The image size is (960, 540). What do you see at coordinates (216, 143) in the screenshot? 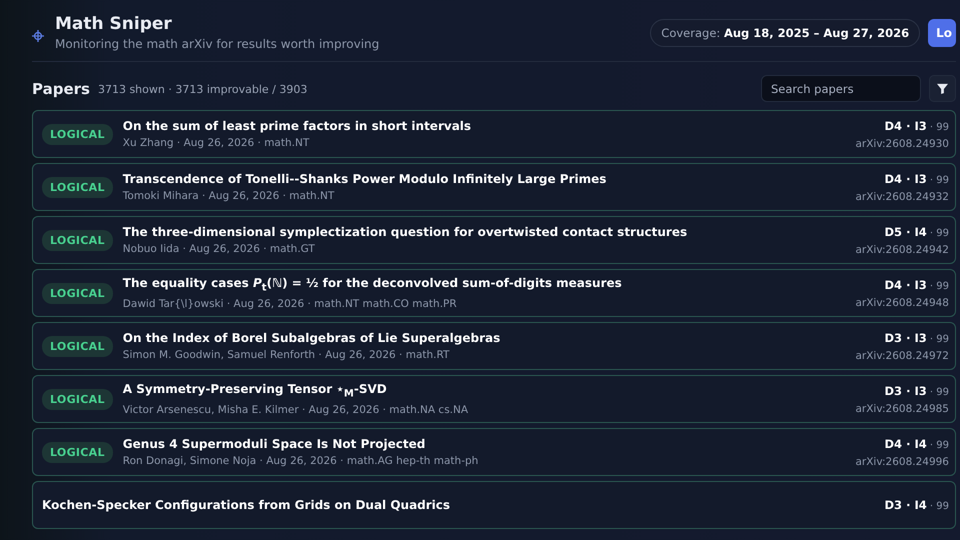
I see `paper-meta: Xu Zhang · Aug 26, 2026 · math.NT` at bounding box center [216, 143].